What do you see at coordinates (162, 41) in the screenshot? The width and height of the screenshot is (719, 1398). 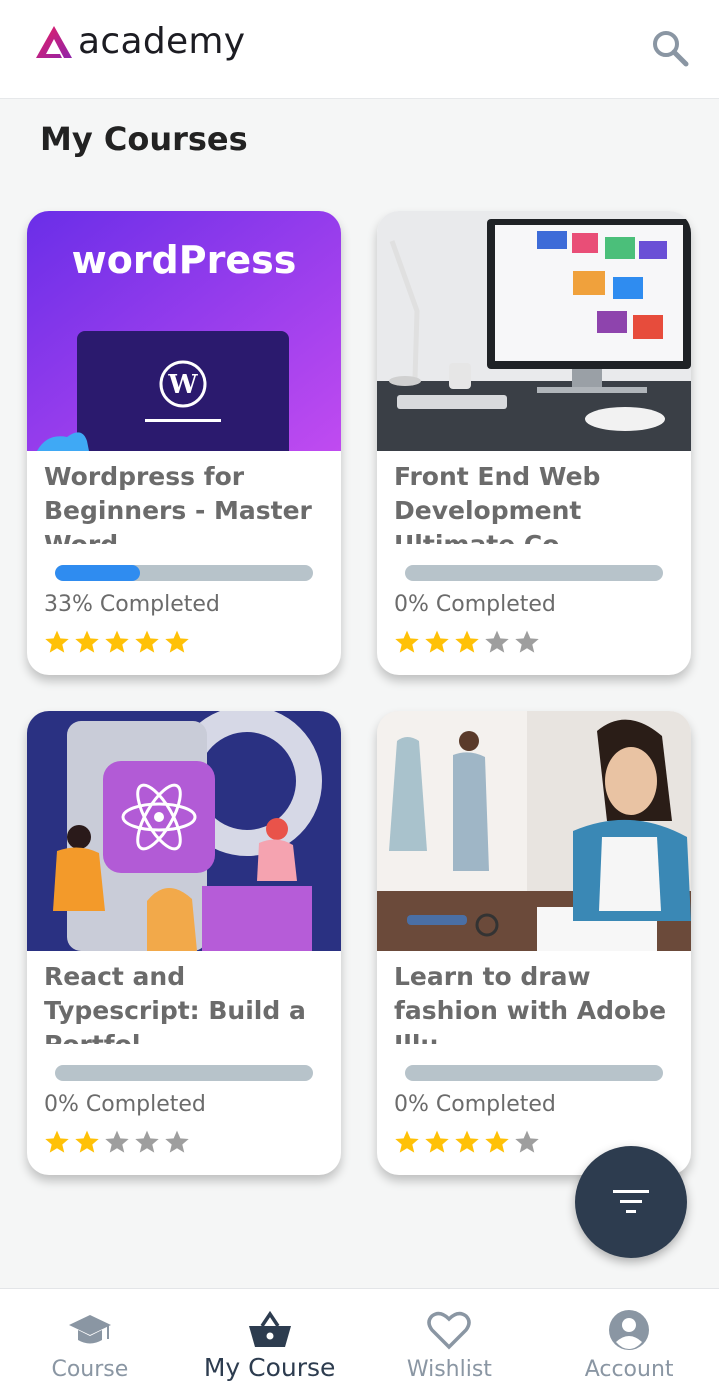 I see `app-logo-text: academy` at bounding box center [162, 41].